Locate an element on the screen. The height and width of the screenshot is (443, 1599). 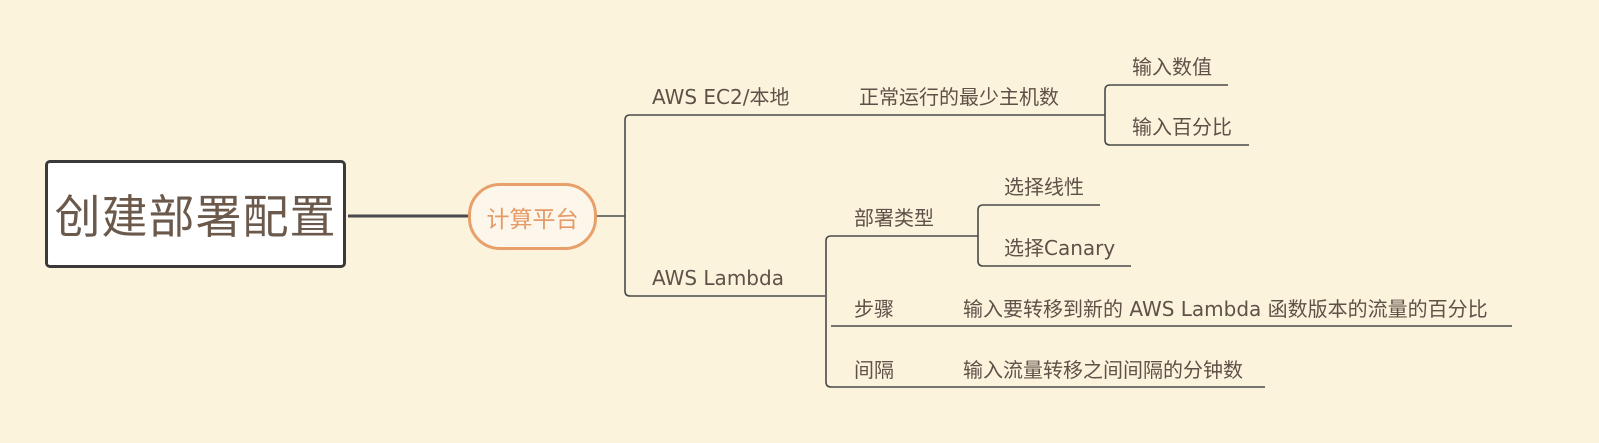
step-detail: 输入要转移到新的 AWS Lambda 函数版本的流量的百分比 is located at coordinates (1225, 309).